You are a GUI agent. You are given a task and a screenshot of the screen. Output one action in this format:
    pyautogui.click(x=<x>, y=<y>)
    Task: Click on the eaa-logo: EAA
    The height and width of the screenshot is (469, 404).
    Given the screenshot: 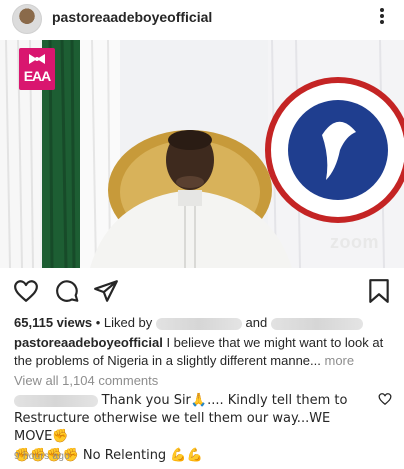 What is the action you would take?
    pyautogui.click(x=37, y=69)
    